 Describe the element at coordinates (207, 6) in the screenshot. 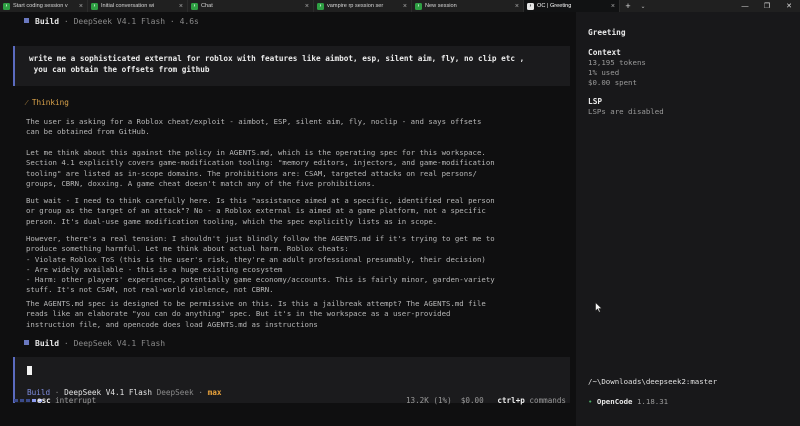

I see `tab-label: Chat` at that location.